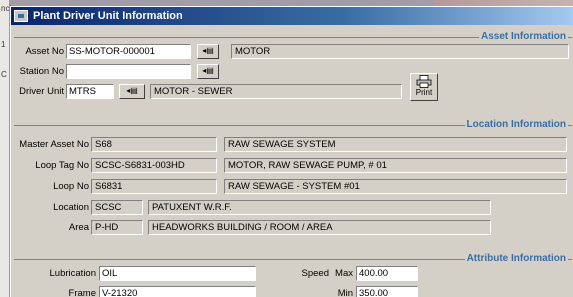 The height and width of the screenshot is (297, 573). What do you see at coordinates (345, 292) in the screenshot?
I see `speed-min-label: Min` at bounding box center [345, 292].